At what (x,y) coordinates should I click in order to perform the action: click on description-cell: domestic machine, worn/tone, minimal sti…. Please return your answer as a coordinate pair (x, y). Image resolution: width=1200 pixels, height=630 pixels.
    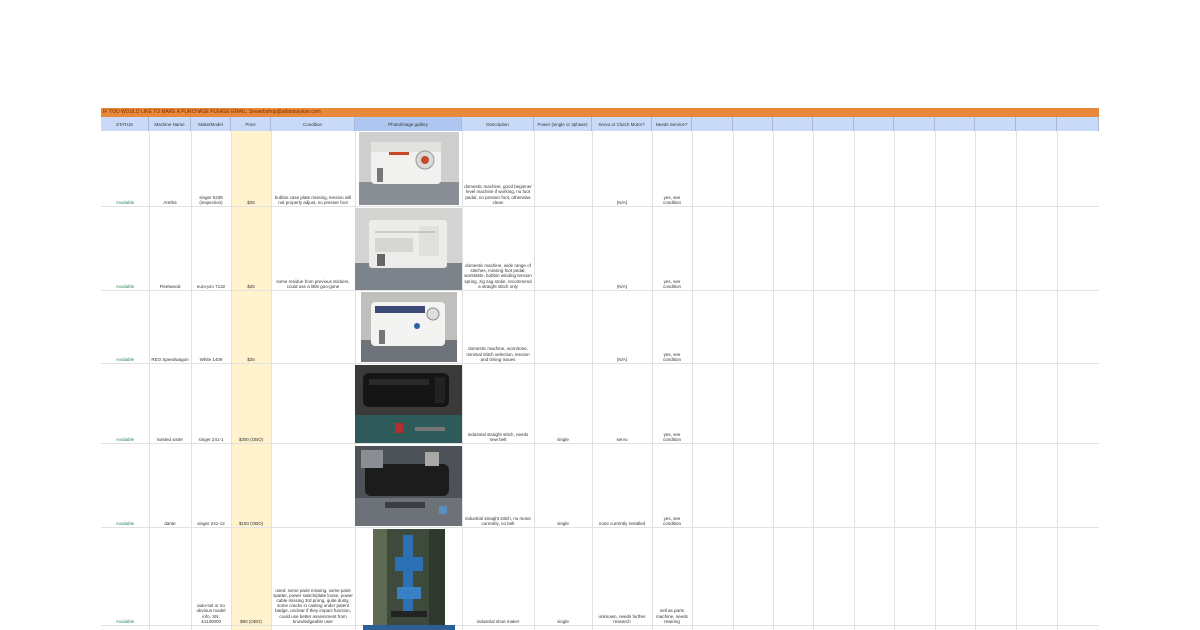
    Looking at the image, I should click on (498, 354).